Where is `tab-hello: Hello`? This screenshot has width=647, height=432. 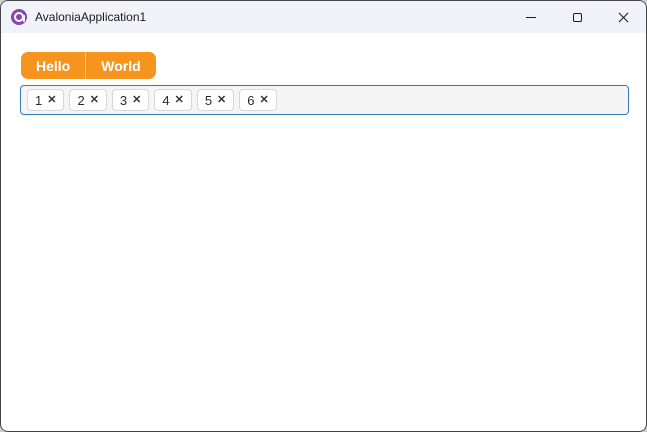
tab-hello: Hello is located at coordinates (53, 65).